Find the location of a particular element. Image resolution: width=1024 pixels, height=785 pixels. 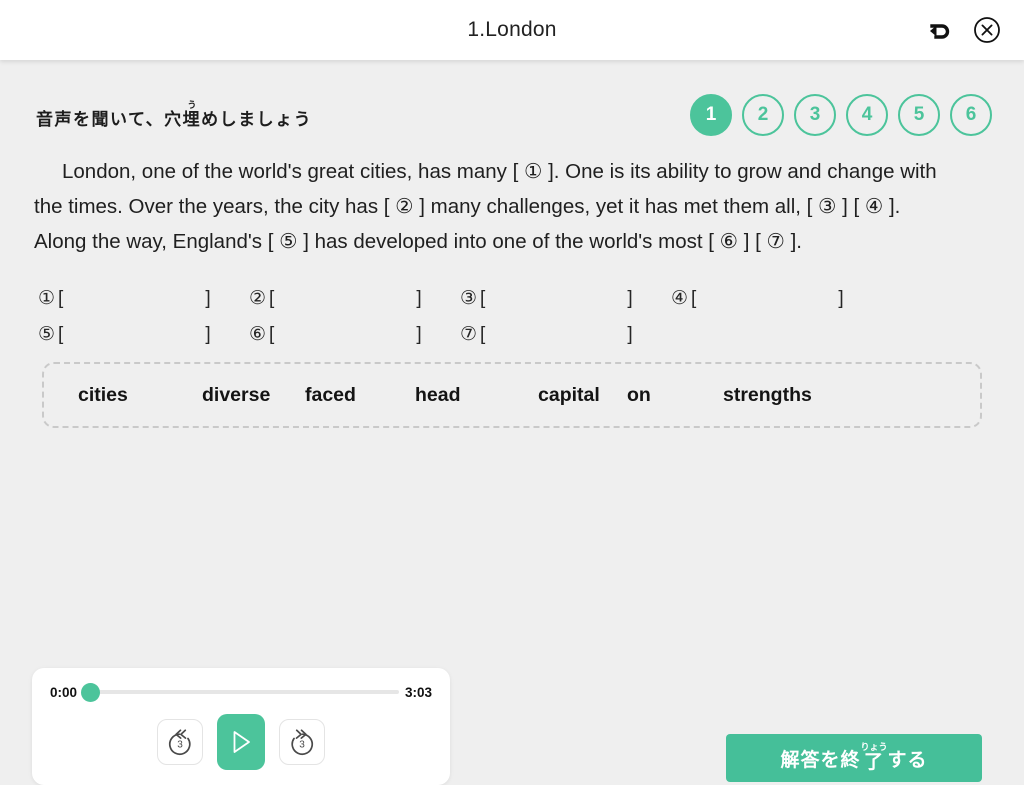

answer-slots: ①[] ②[] ③[] ④[] ⑤[] ⑥[] ⑦[] is located at coordinates (531, 316).